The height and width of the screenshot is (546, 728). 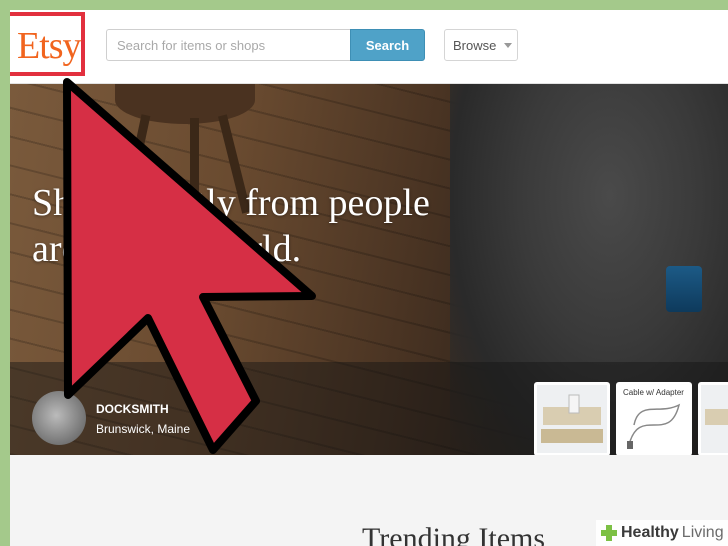 I want to click on watermark: Healthy Living, so click(x=662, y=533).